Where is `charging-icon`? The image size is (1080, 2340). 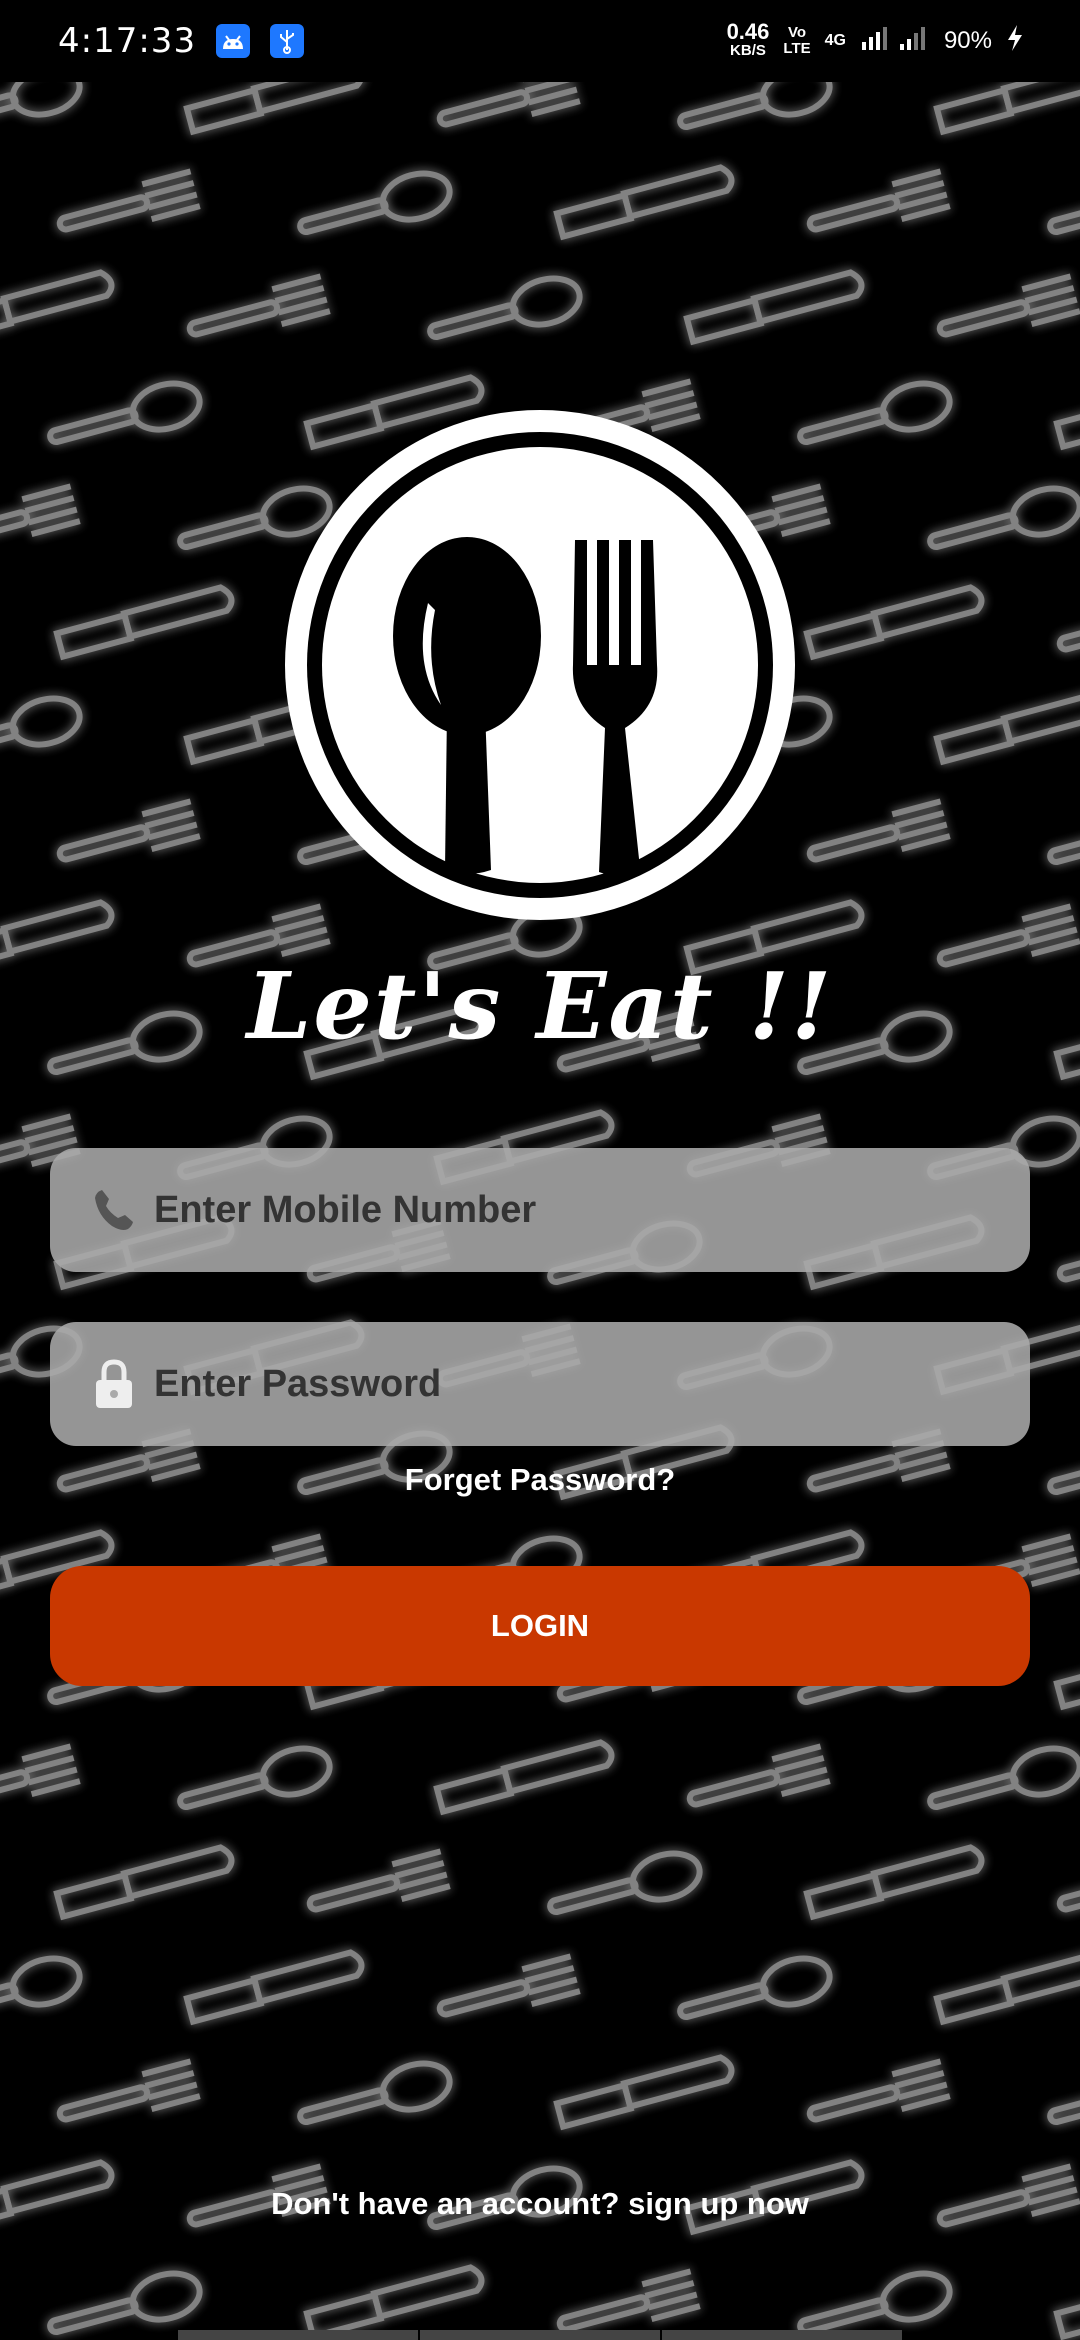
charging-icon is located at coordinates (1015, 41).